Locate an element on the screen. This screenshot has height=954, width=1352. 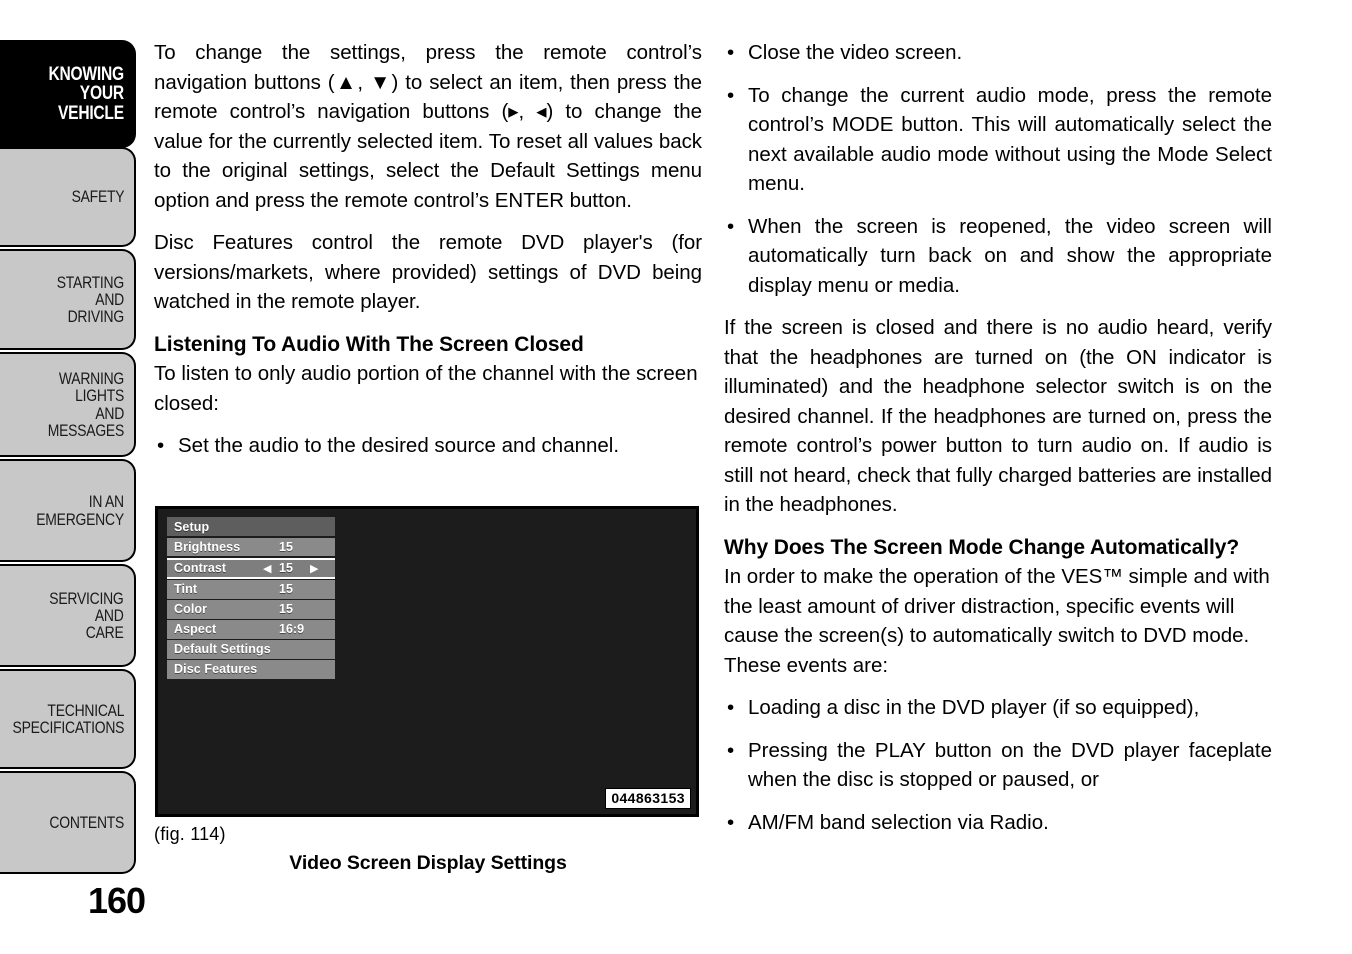
figure-reference: (fig. 114) is located at coordinates (190, 834).